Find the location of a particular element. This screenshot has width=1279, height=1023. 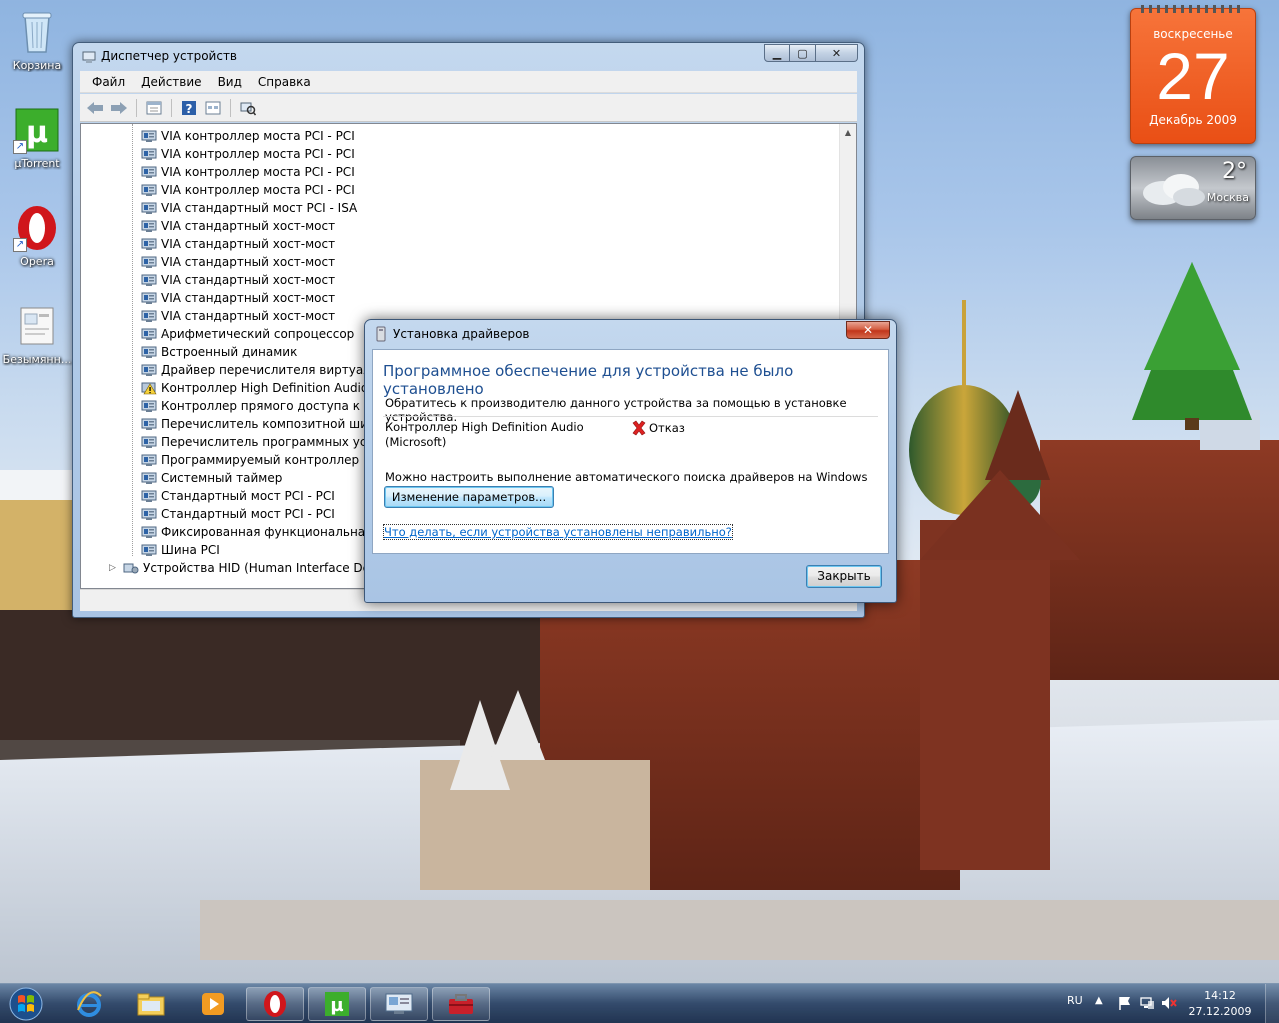

view-button is located at coordinates (213, 108).